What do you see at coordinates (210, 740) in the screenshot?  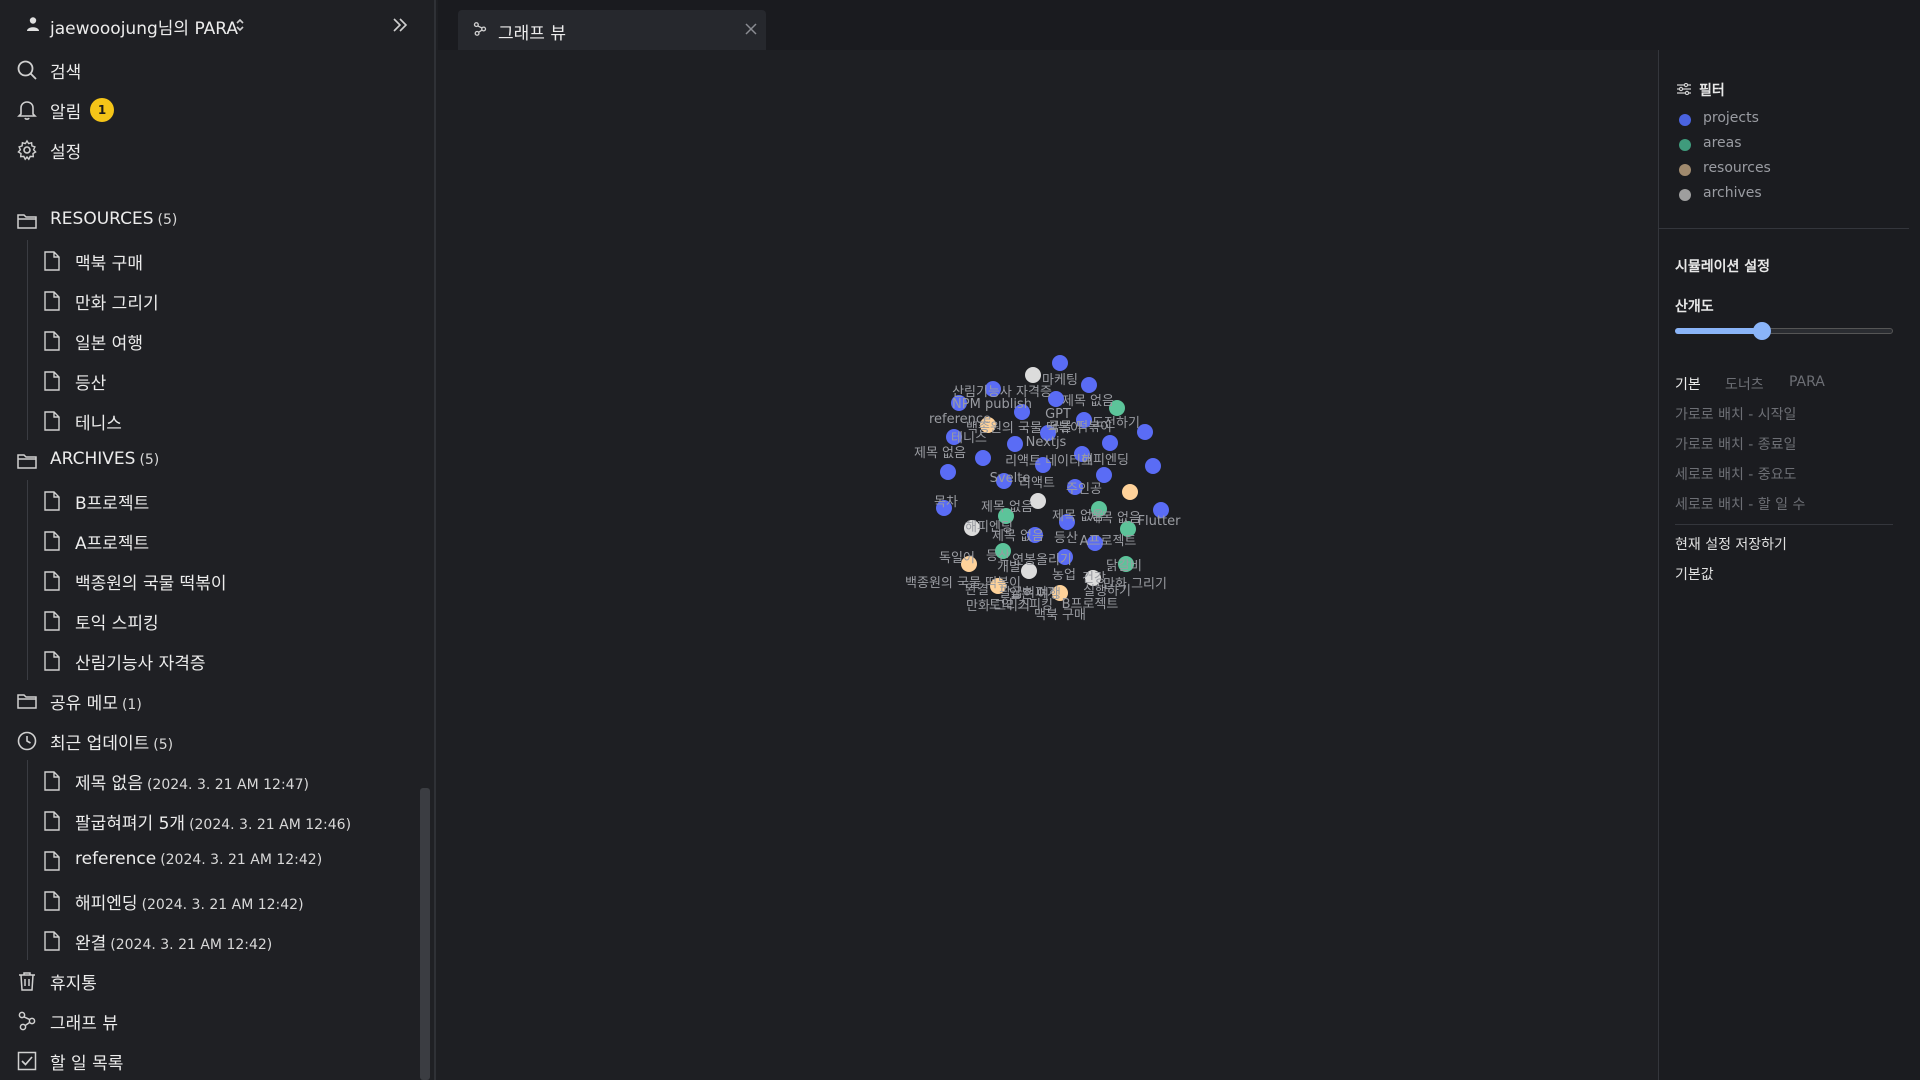 I see `section-recent: 최근 업데이트 (5)` at bounding box center [210, 740].